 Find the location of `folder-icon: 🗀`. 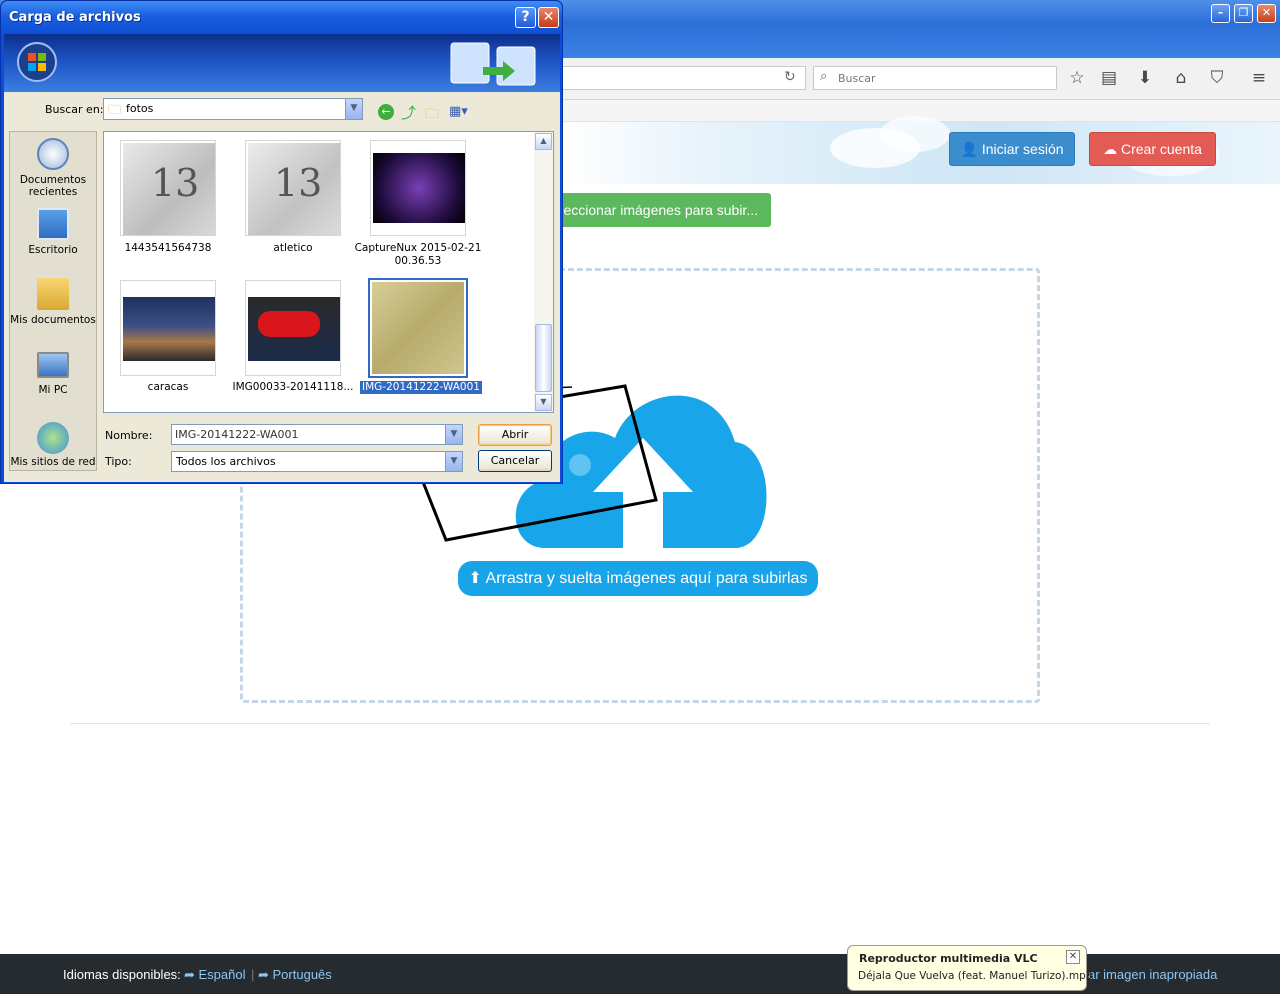

folder-icon: 🗀 is located at coordinates (115, 110).